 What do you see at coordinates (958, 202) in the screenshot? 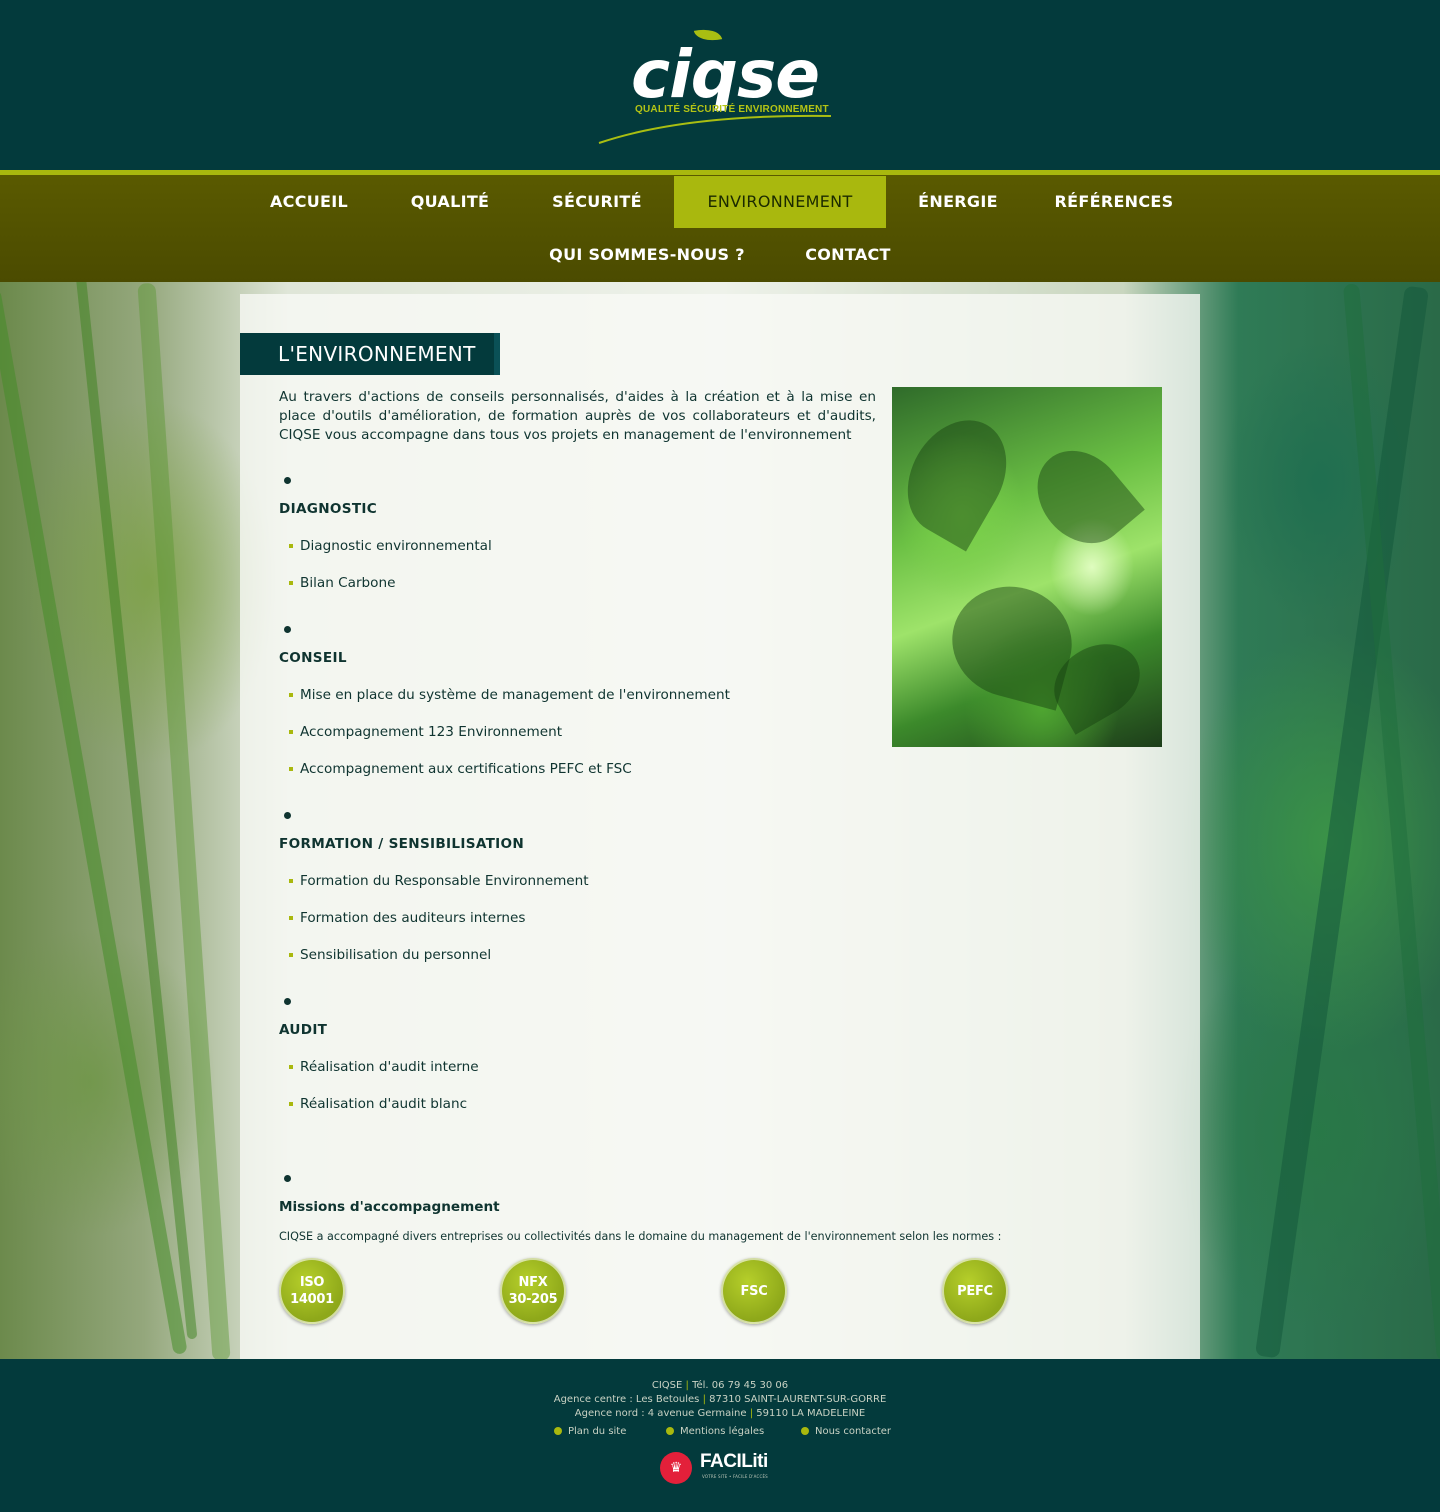
I see `nav-energie: ÉNERGIE` at bounding box center [958, 202].